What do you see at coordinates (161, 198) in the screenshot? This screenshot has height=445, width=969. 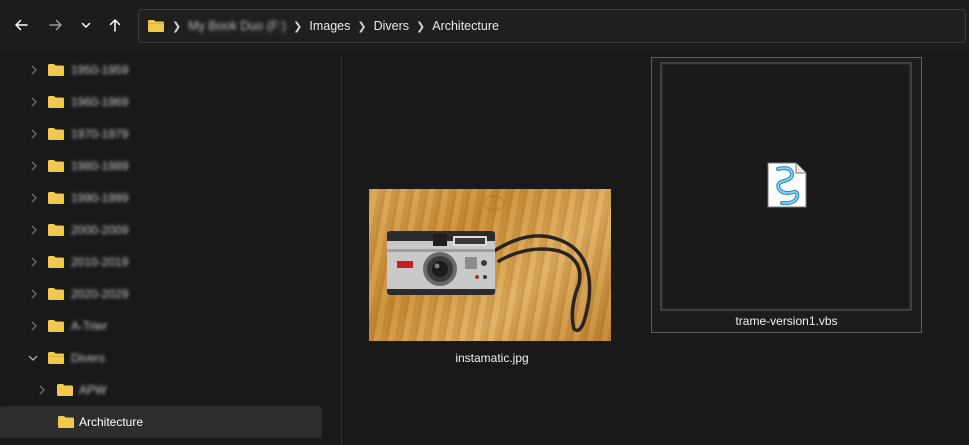 I see `tree-item-1990-1999: 1990-1999` at bounding box center [161, 198].